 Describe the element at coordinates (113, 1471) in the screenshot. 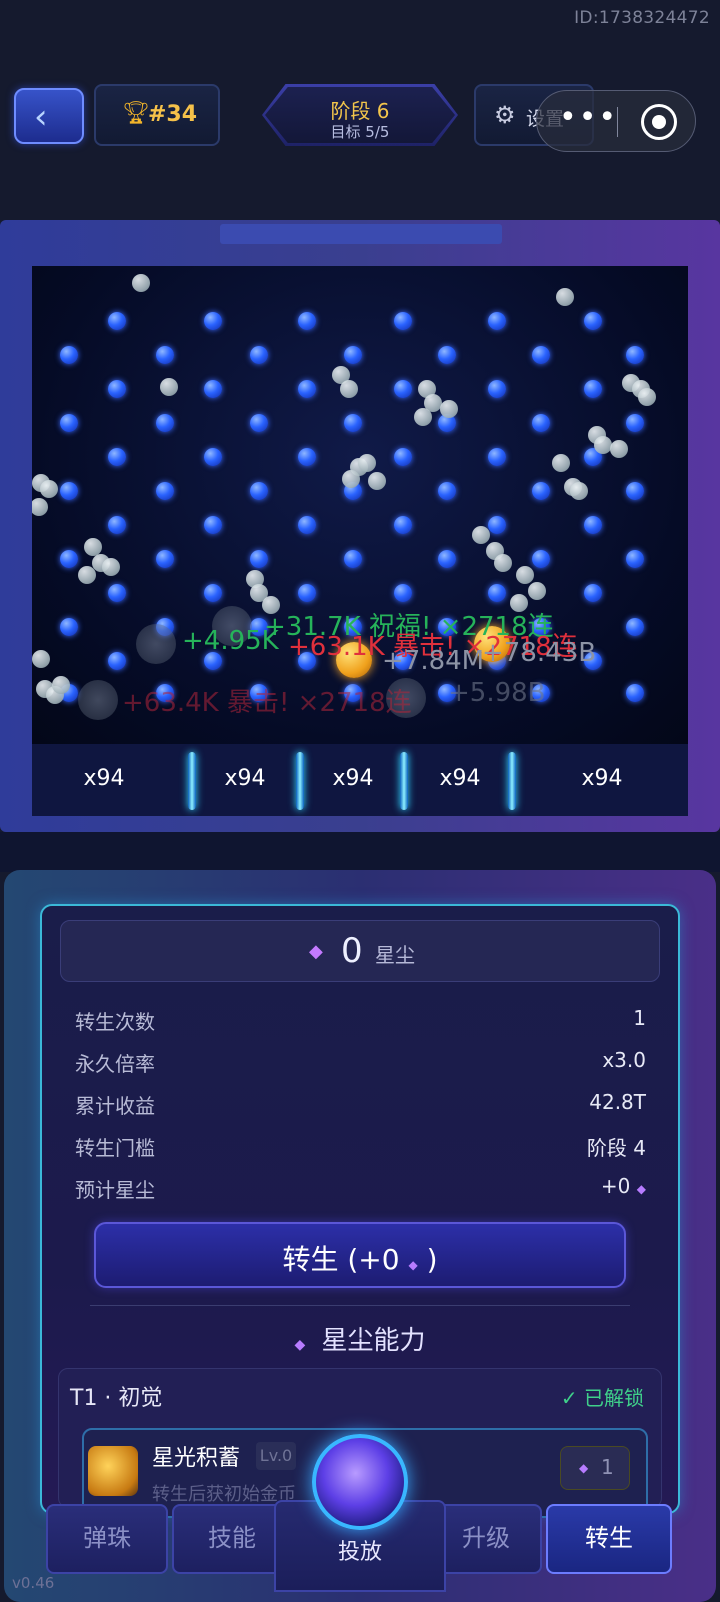

I see `gold-pile-icon` at that location.